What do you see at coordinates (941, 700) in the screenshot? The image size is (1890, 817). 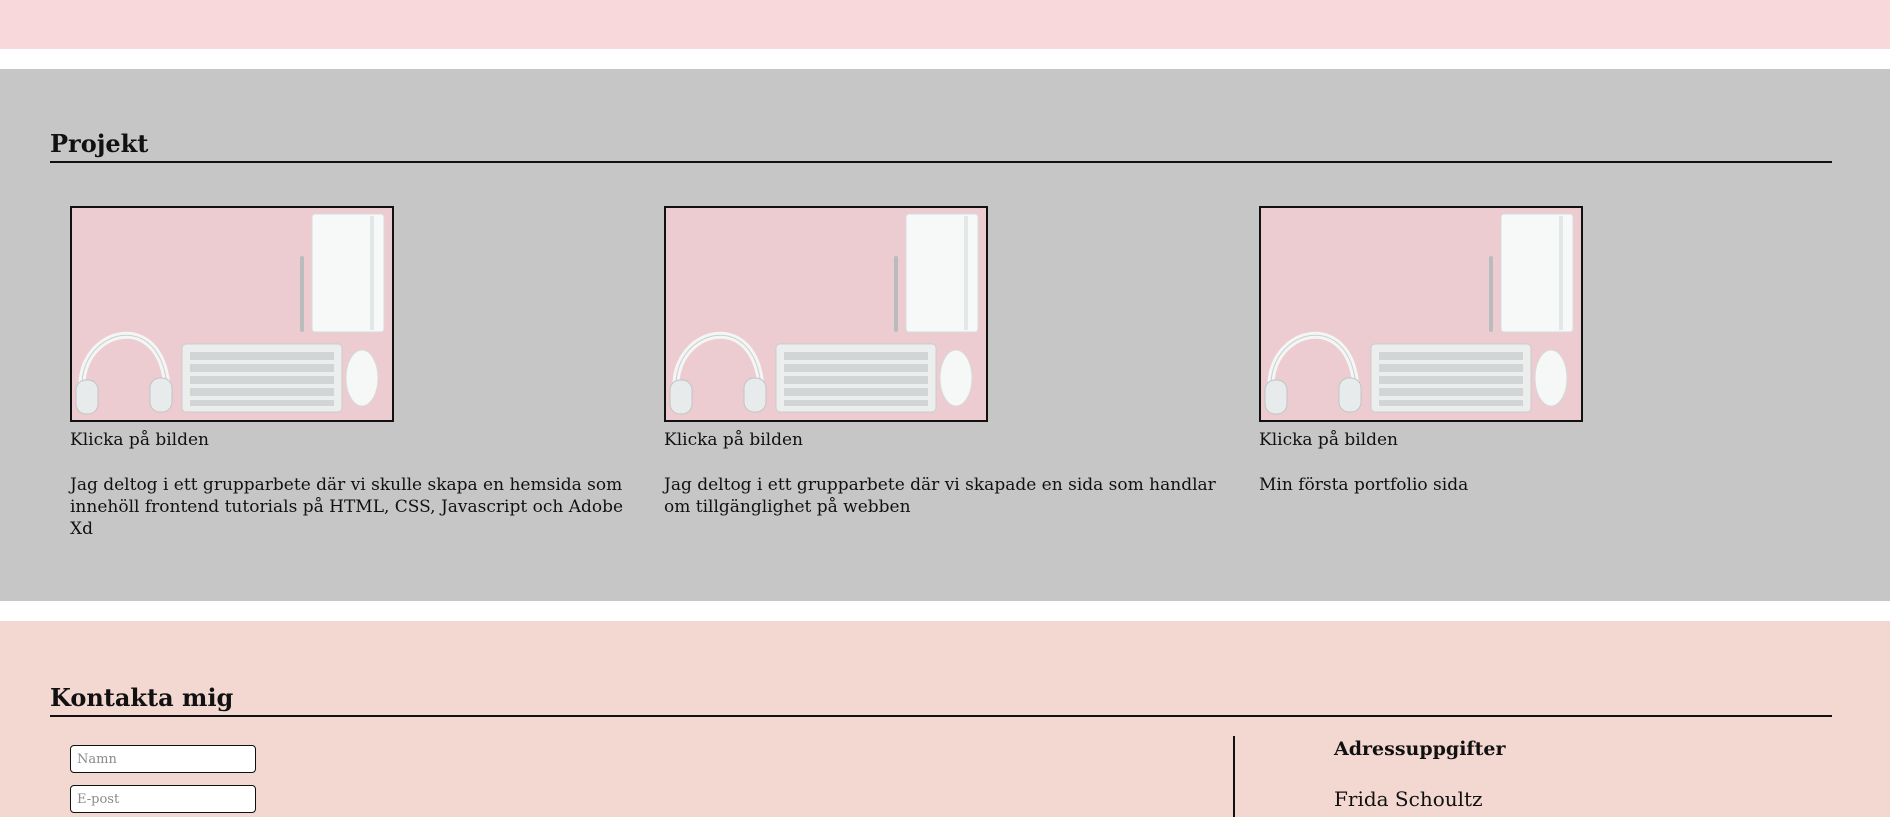 I see `contact-title: Kontakta mig` at bounding box center [941, 700].